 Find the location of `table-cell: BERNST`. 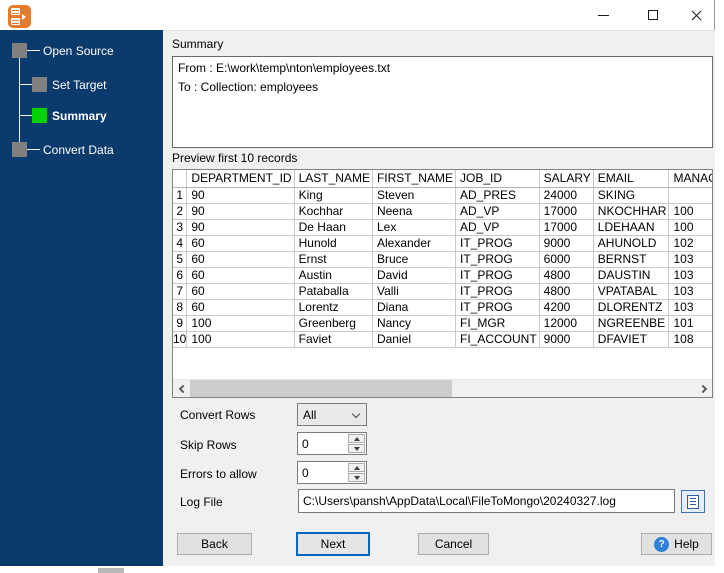

table-cell: BERNST is located at coordinates (631, 259).